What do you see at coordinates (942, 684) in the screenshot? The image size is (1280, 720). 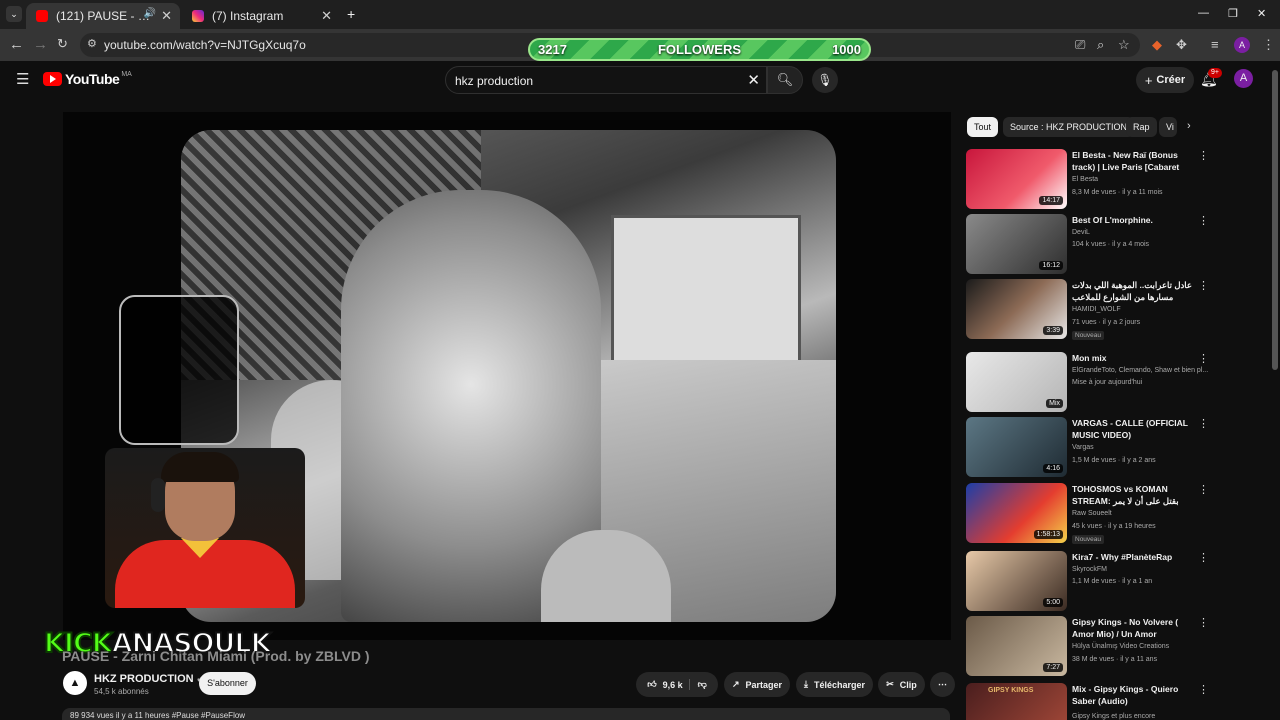 I see `more-actions-button: ⋯` at bounding box center [942, 684].